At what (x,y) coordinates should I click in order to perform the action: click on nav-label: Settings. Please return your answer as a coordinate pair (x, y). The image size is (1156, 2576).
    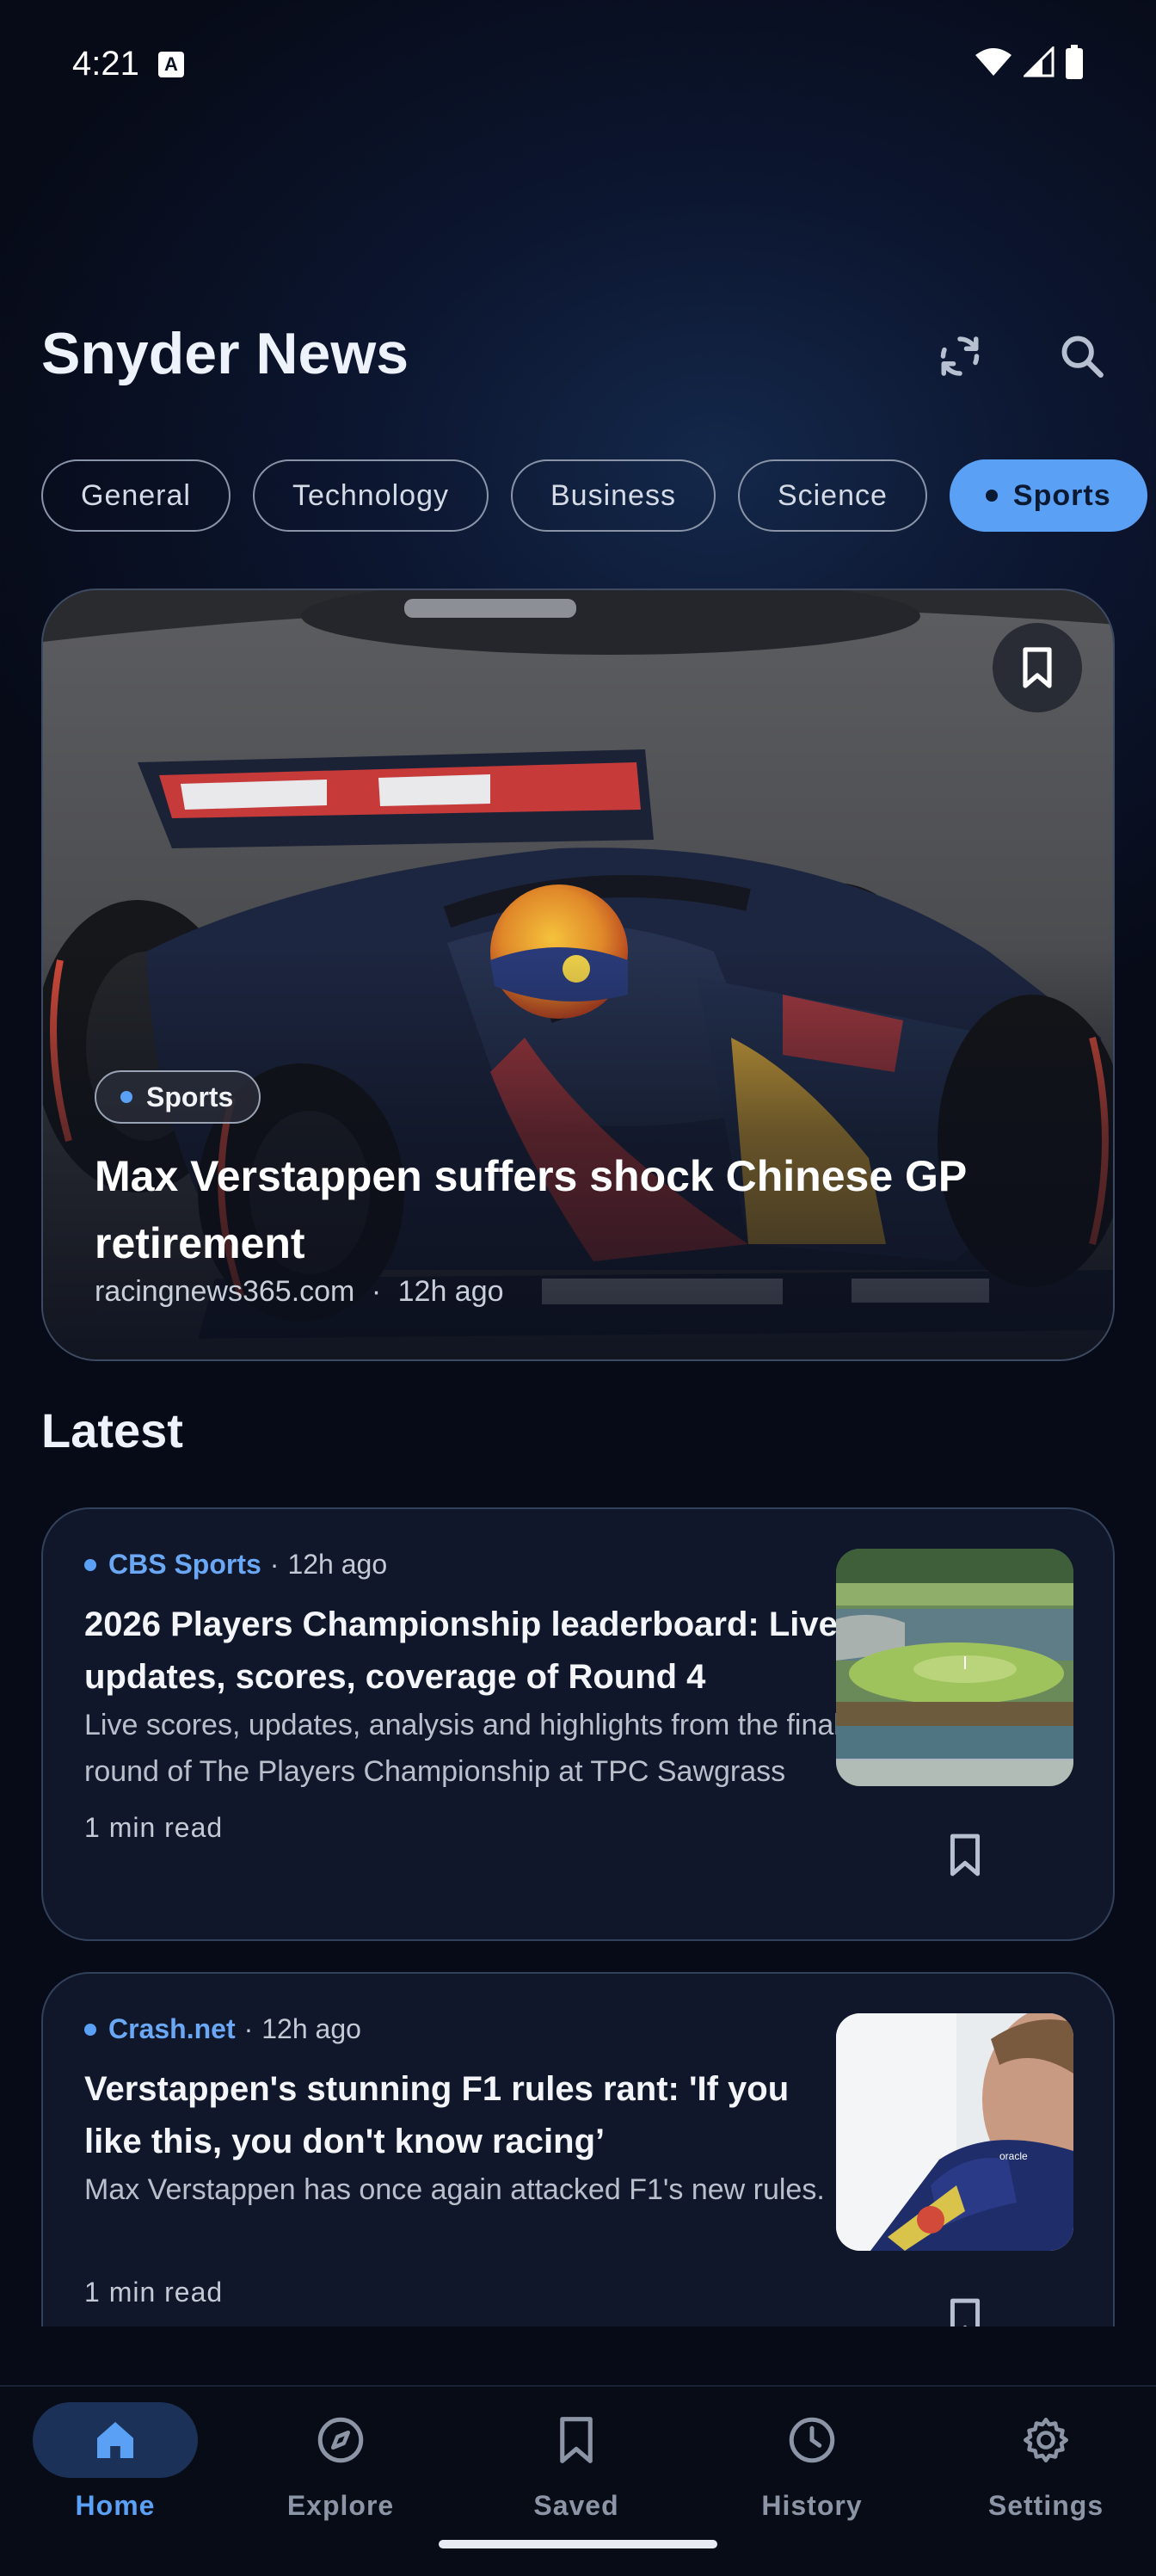
    Looking at the image, I should click on (1045, 2506).